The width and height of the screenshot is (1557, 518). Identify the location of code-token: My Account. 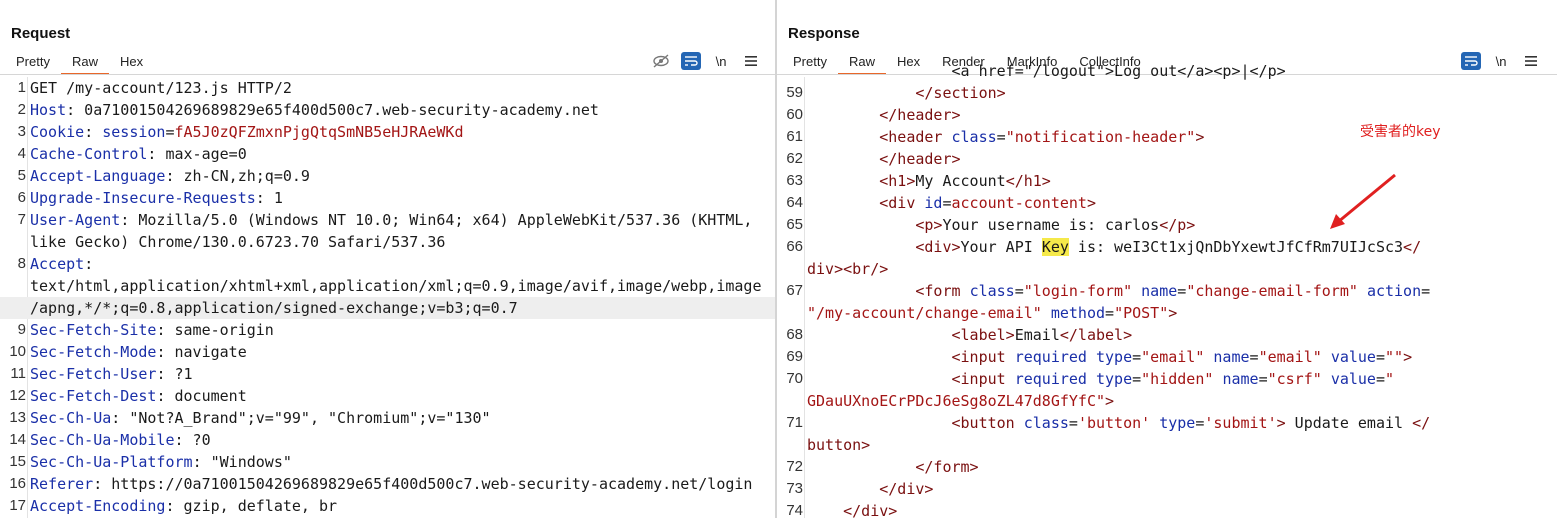
(960, 181).